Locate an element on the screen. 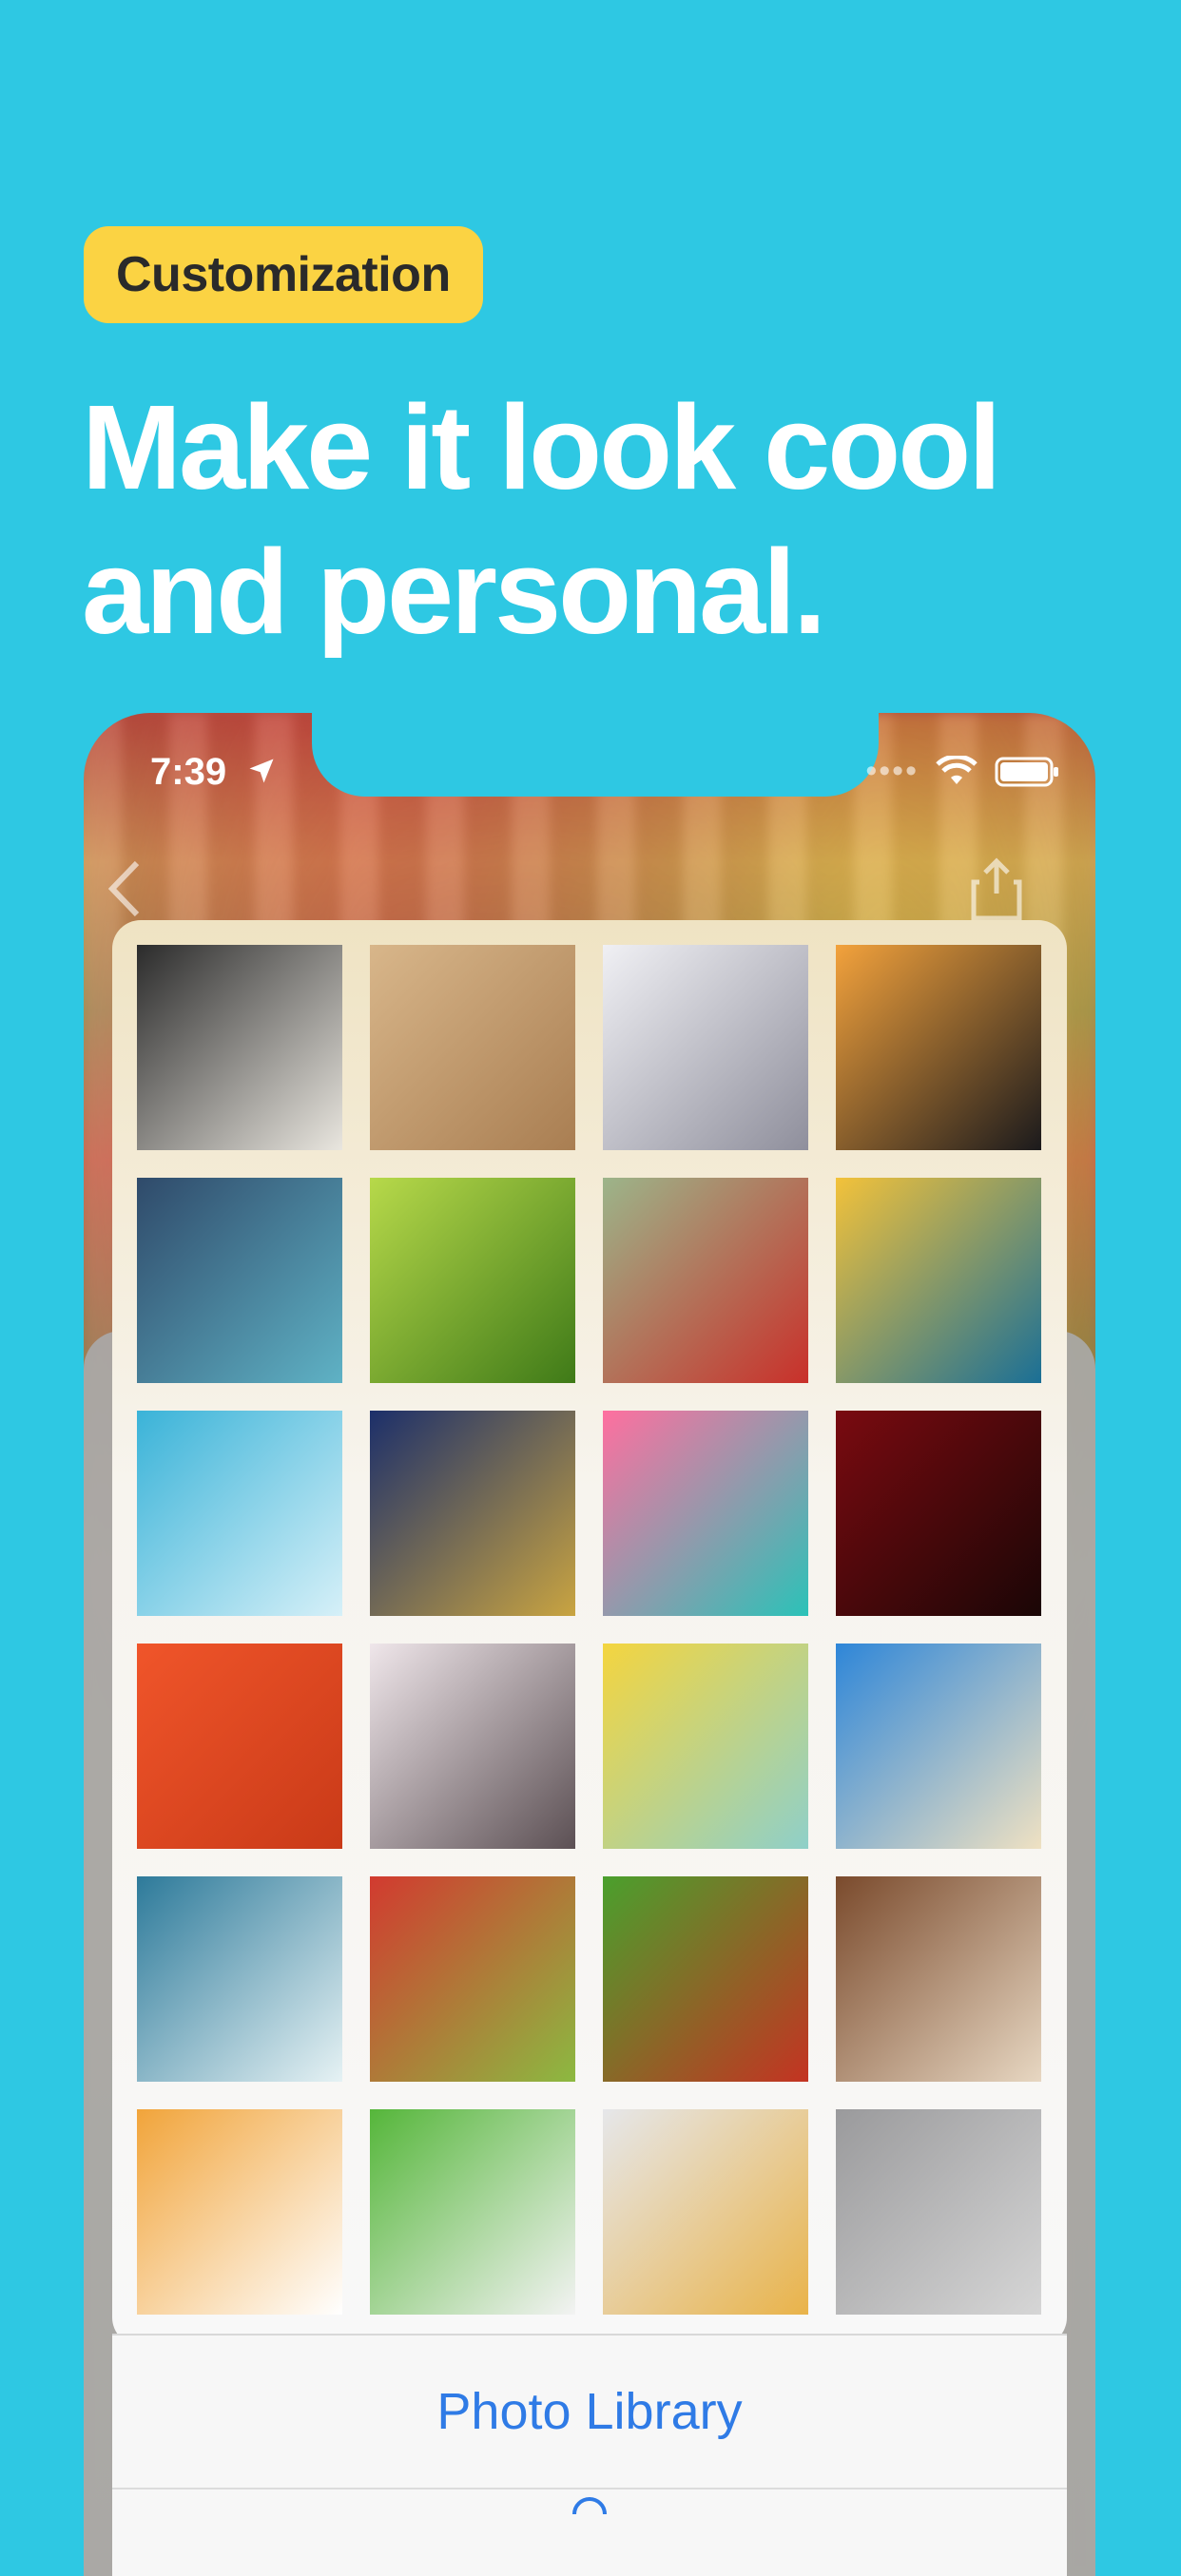  action-sheet: Photo Library is located at coordinates (589, 2455).